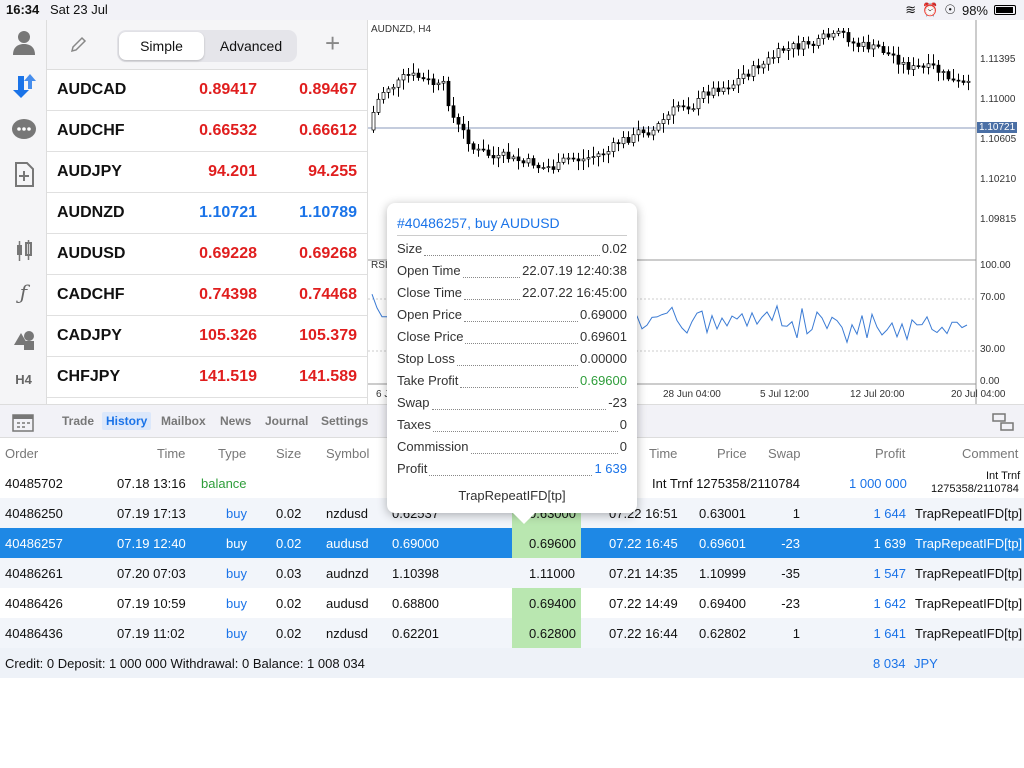 The image size is (1024, 768). I want to click on popup-detail-row: Stop Loss 0.00000, so click(512, 361).